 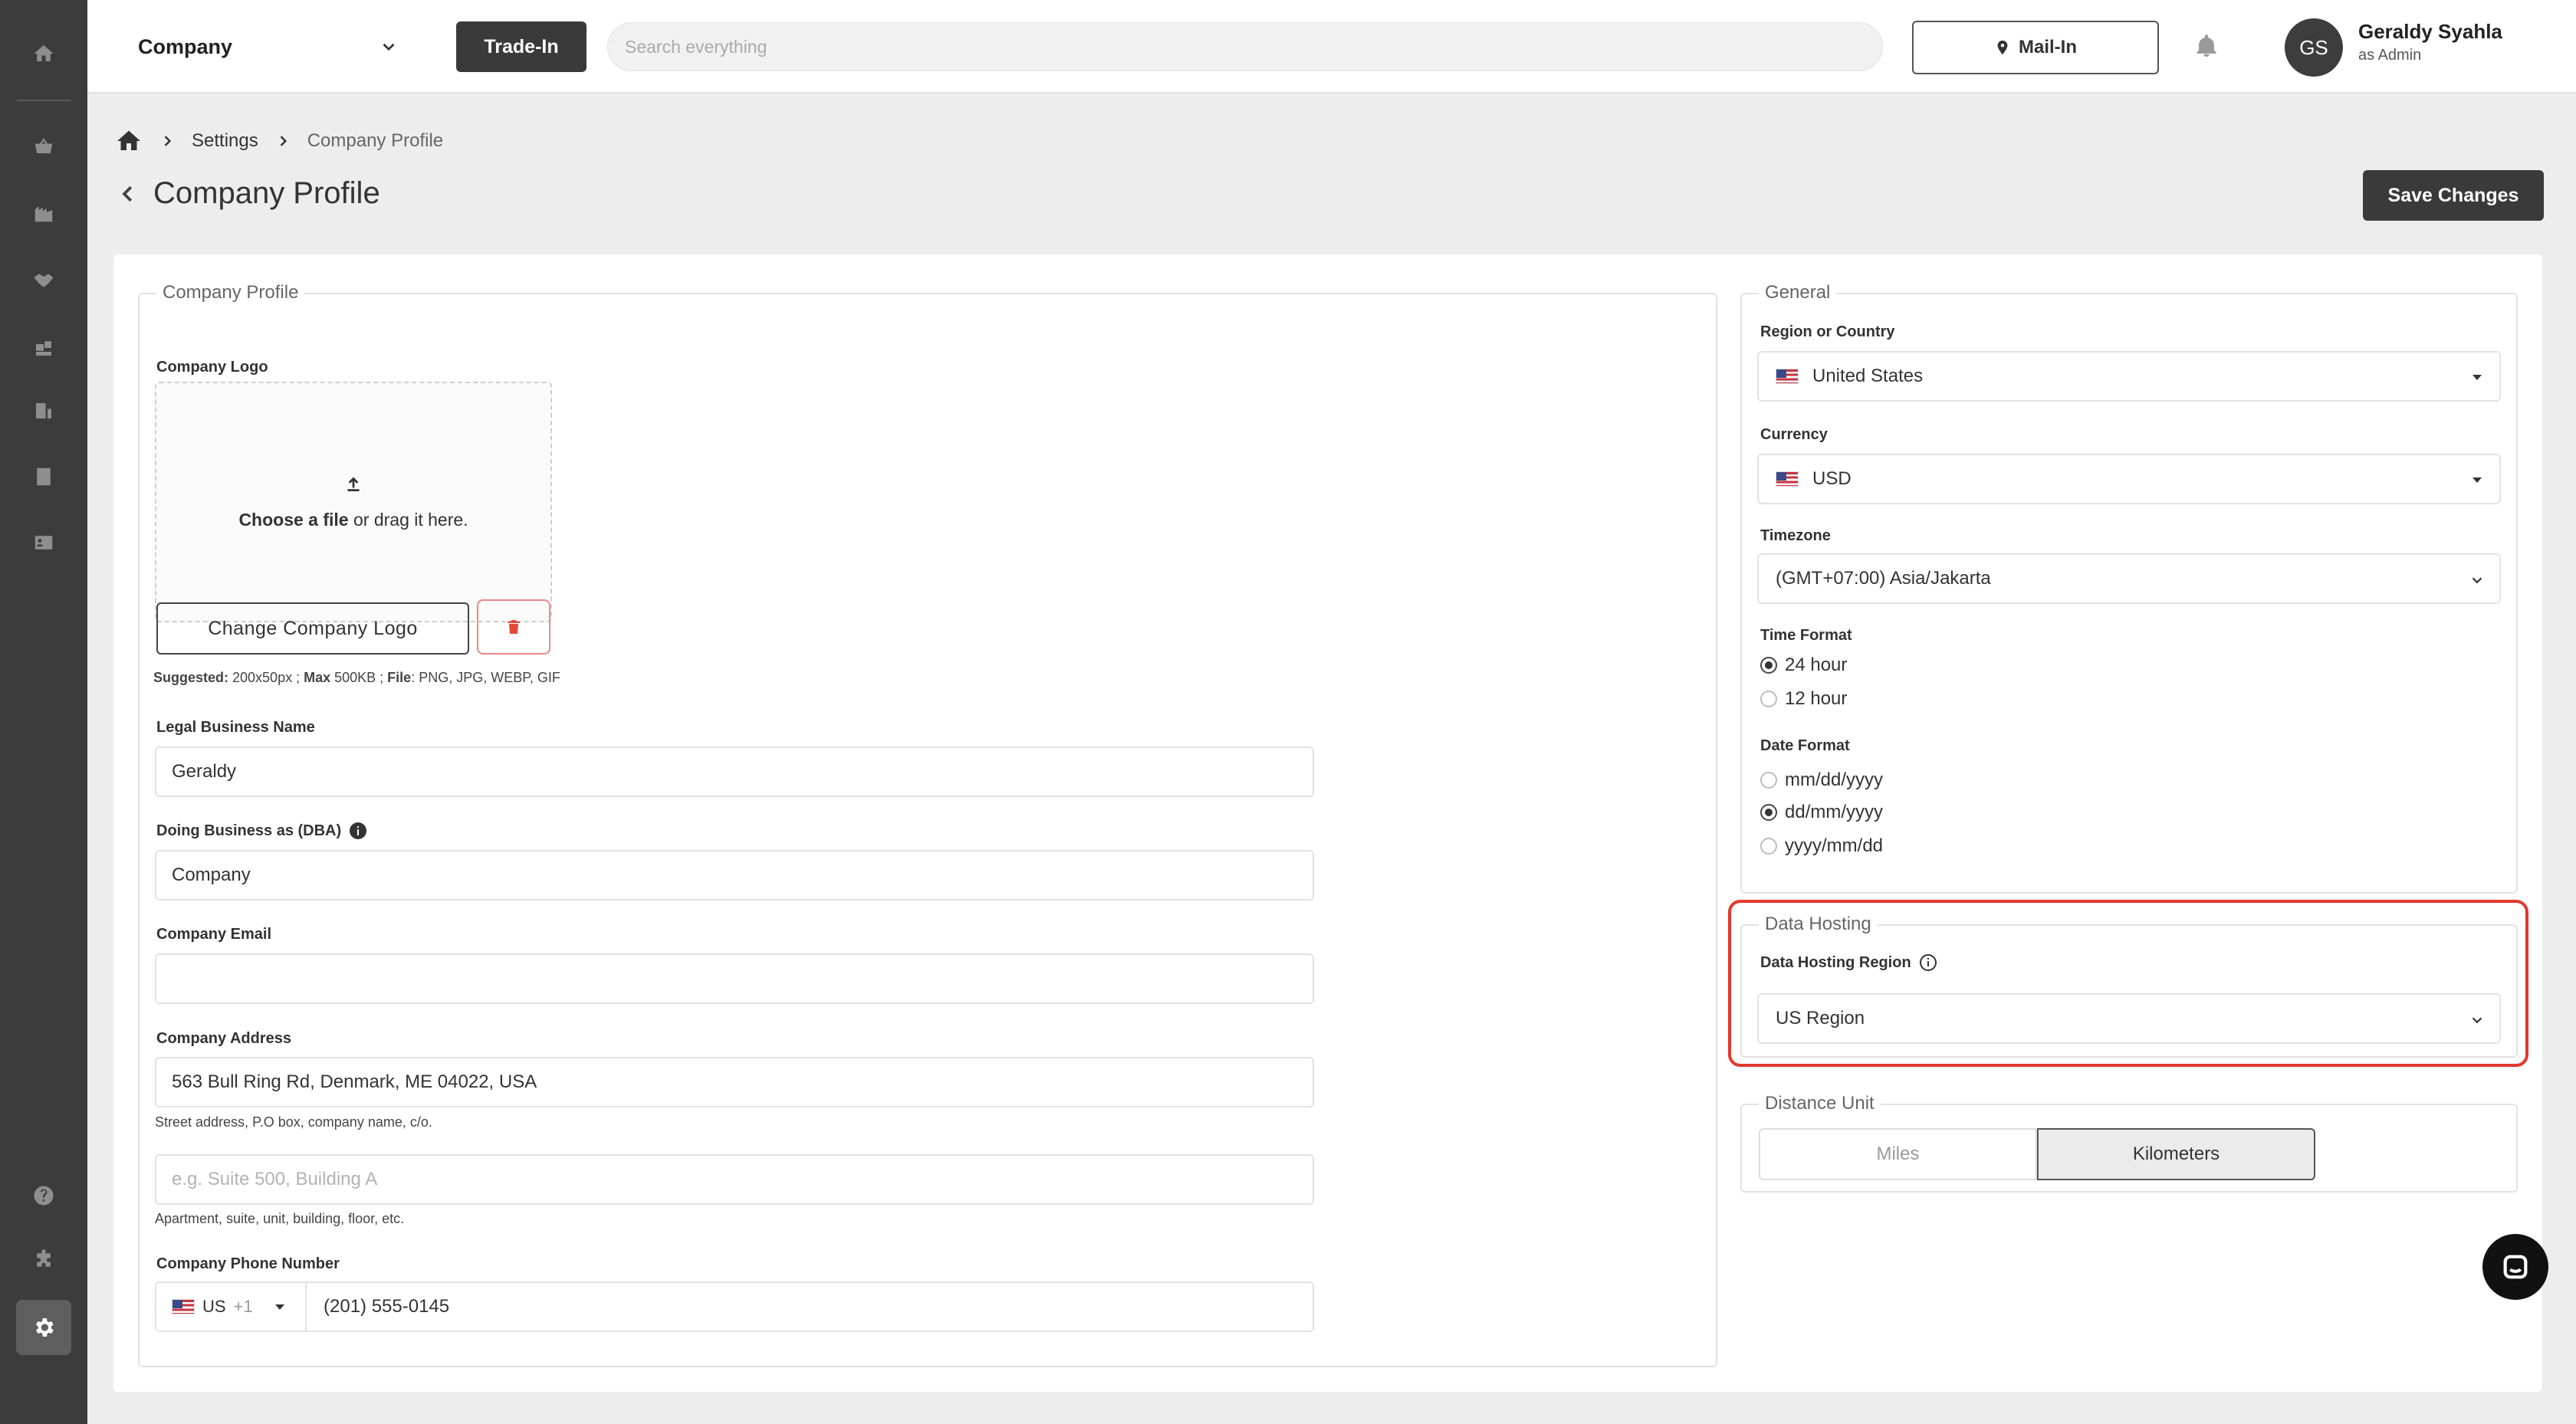 What do you see at coordinates (43, 477) in the screenshot?
I see `document-icon` at bounding box center [43, 477].